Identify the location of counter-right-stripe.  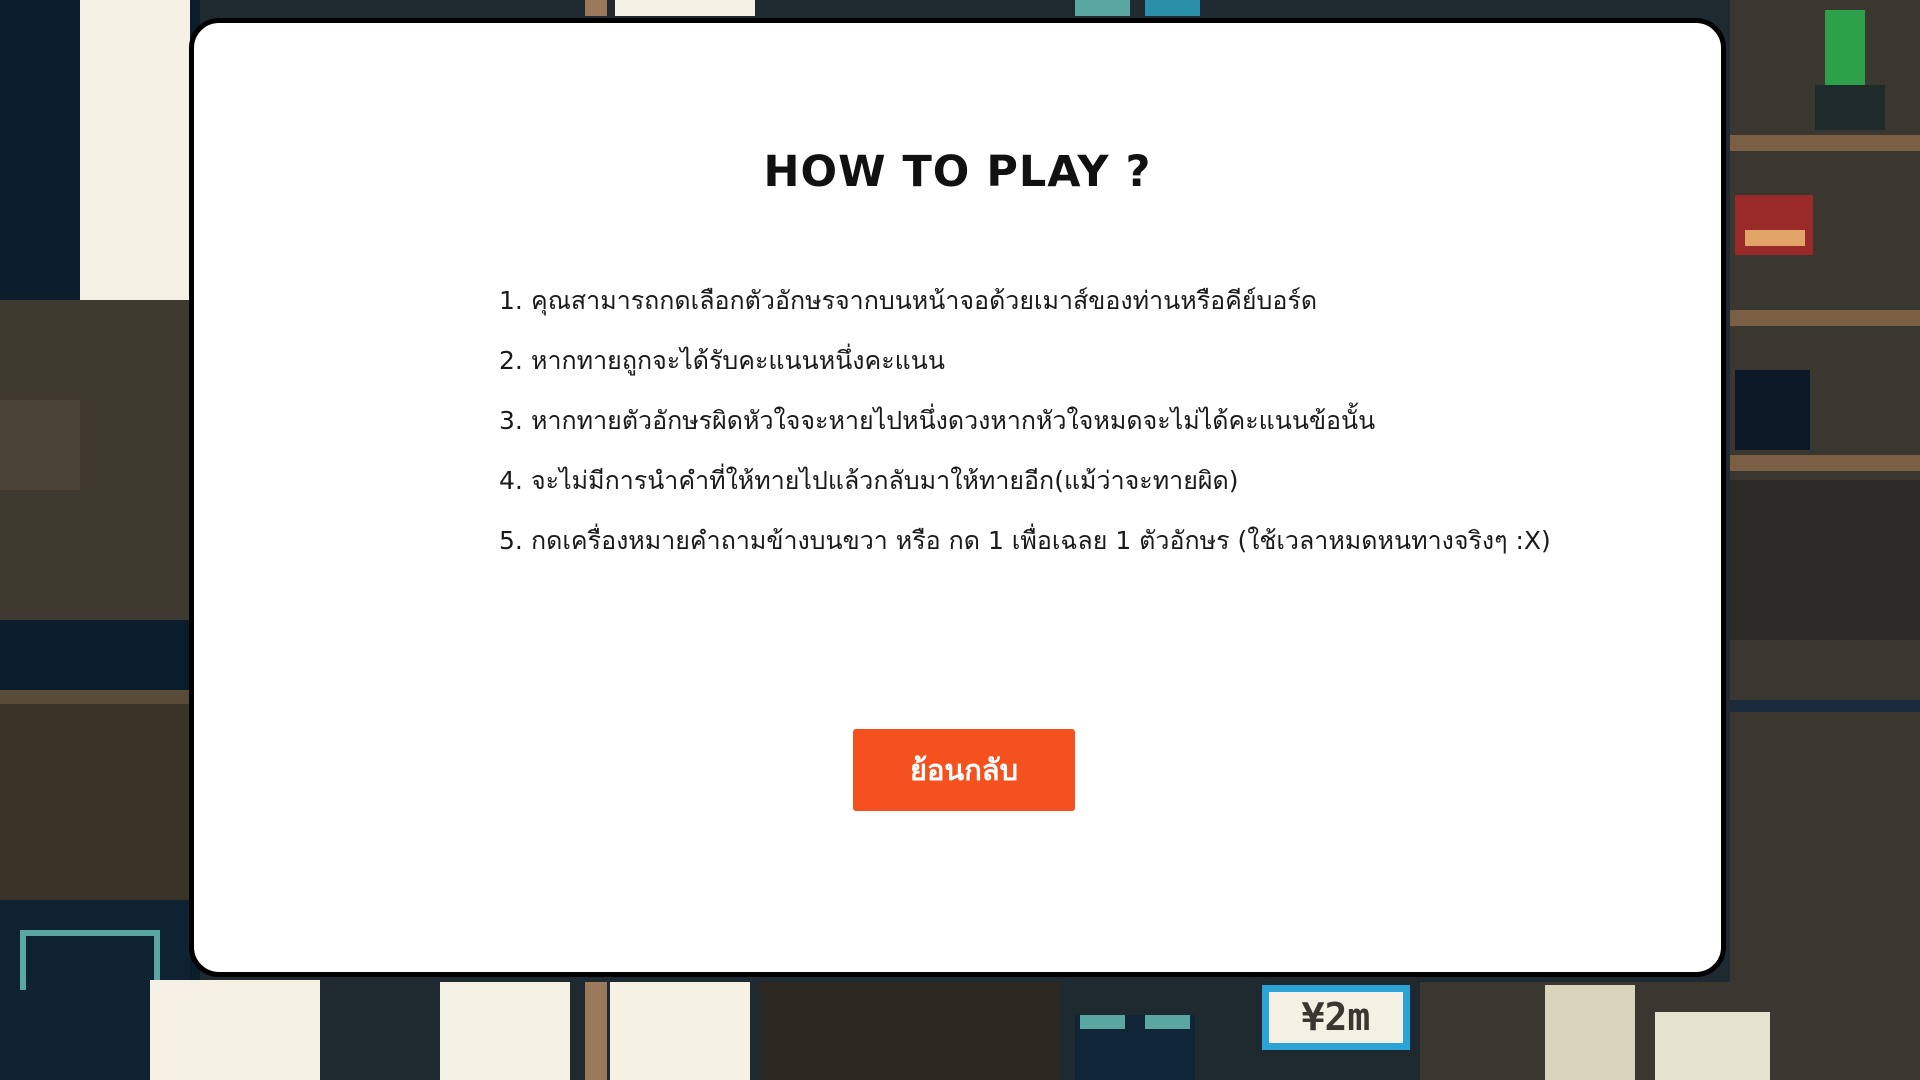
(1825, 706).